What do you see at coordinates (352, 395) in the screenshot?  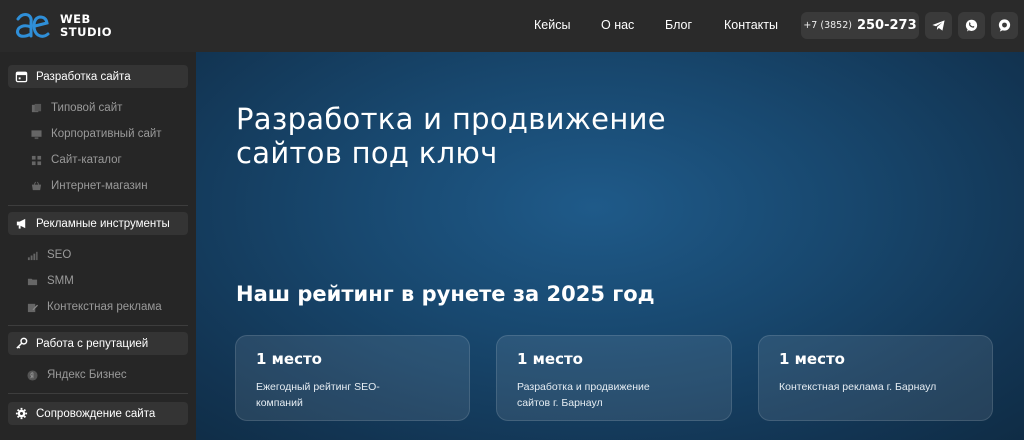 I see `rating-desc: Ежегодный рейтинг SEO- компаний` at bounding box center [352, 395].